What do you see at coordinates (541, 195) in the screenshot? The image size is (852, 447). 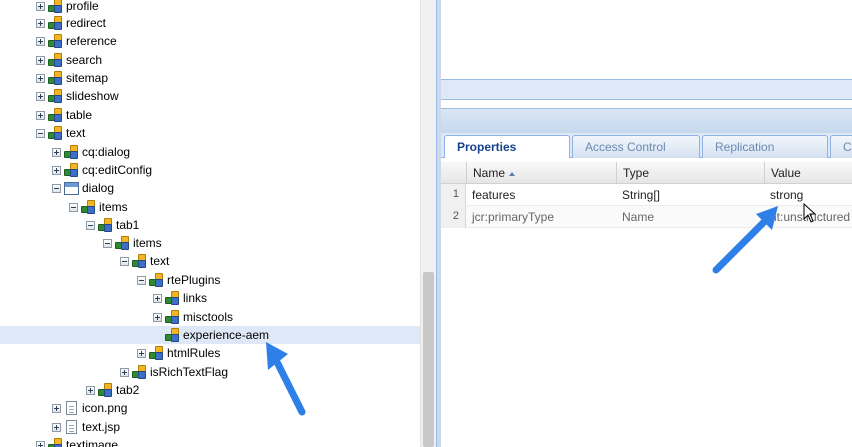 I see `property-name-cell: features` at bounding box center [541, 195].